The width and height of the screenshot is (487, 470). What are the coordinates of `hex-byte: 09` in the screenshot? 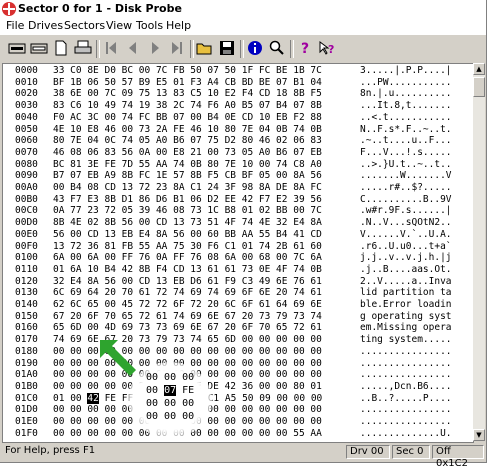 It's located at (264, 398).